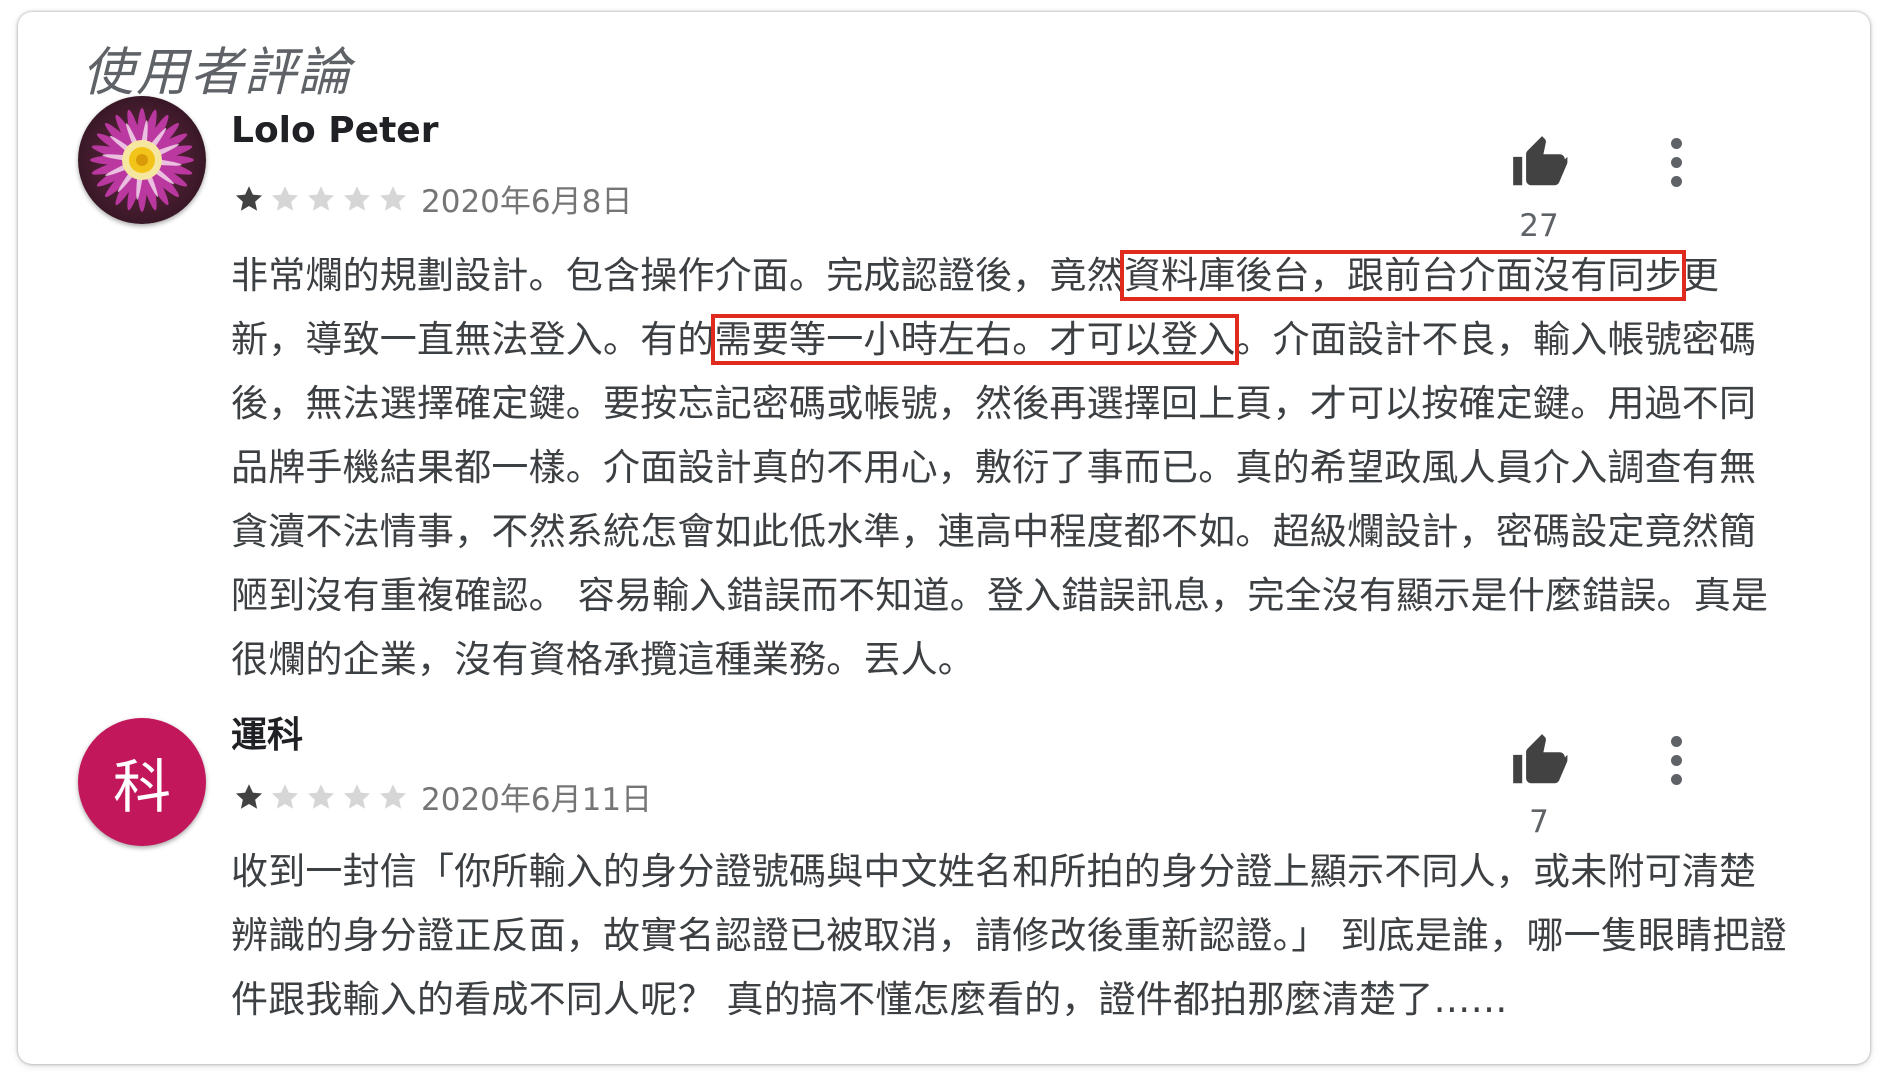 The height and width of the screenshot is (1083, 1890). What do you see at coordinates (1539, 822) in the screenshot?
I see `like-count: 7` at bounding box center [1539, 822].